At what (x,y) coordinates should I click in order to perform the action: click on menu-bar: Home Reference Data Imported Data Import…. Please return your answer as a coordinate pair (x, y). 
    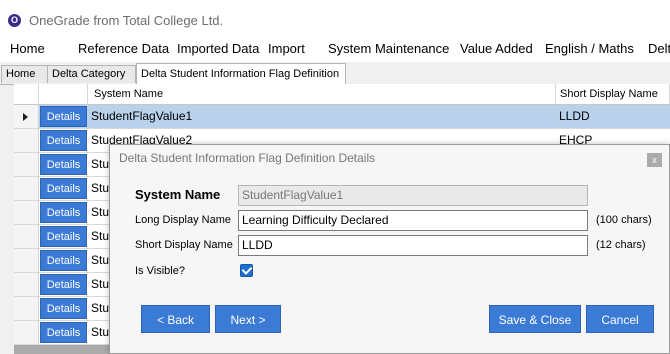
    Looking at the image, I should click on (335, 48).